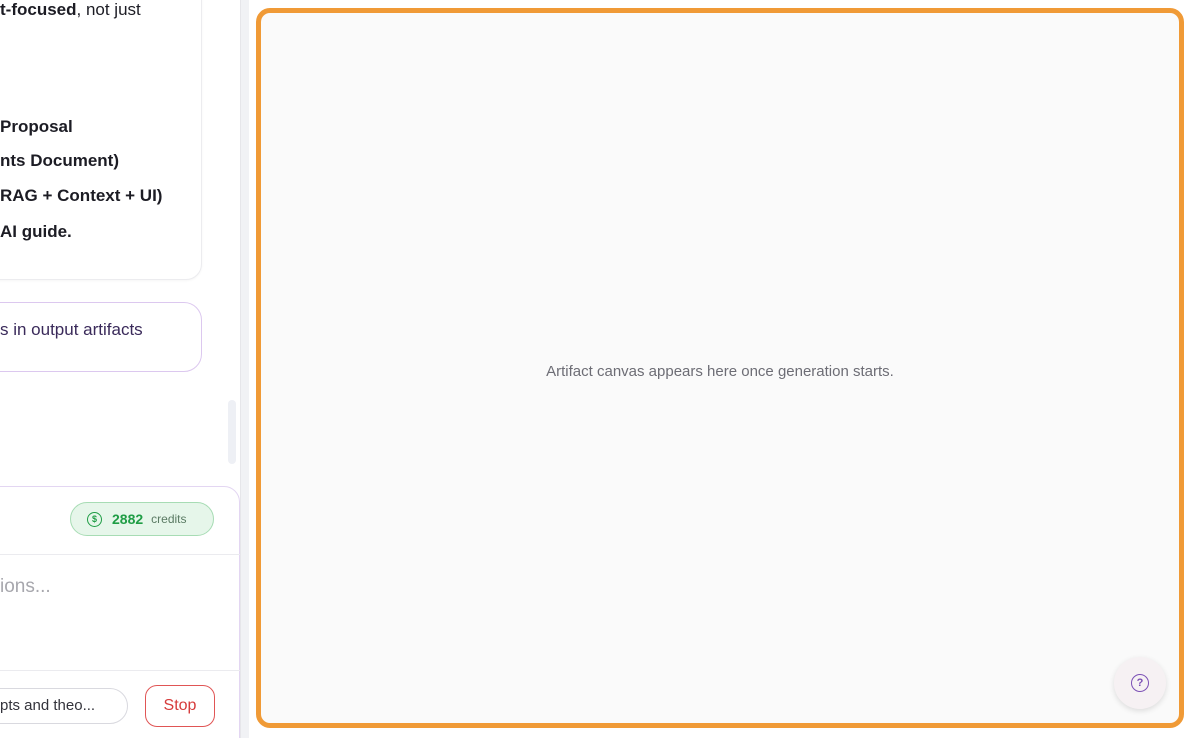  What do you see at coordinates (120, 554) in the screenshot?
I see `composer-divider-top` at bounding box center [120, 554].